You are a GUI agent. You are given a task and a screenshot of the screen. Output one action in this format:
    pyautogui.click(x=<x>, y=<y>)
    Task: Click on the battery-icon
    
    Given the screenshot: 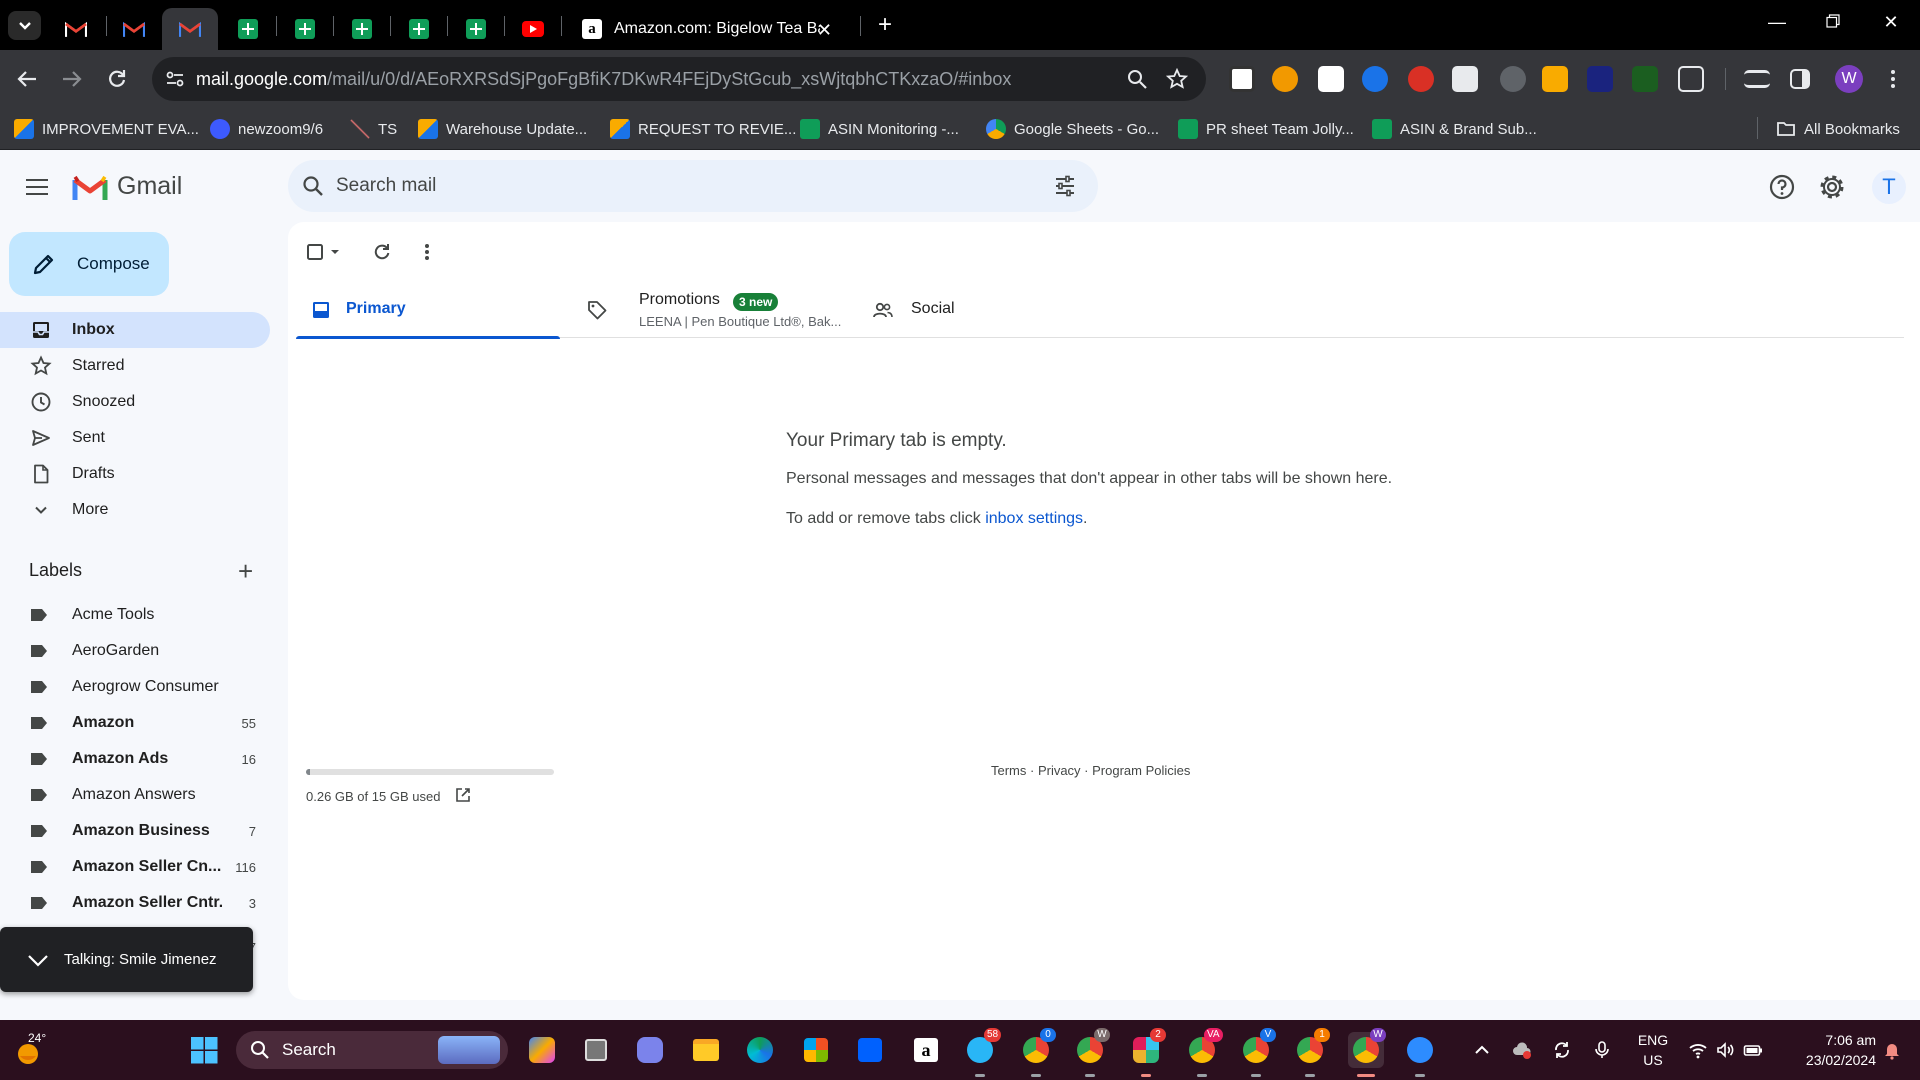 What is the action you would take?
    pyautogui.click(x=1753, y=1050)
    